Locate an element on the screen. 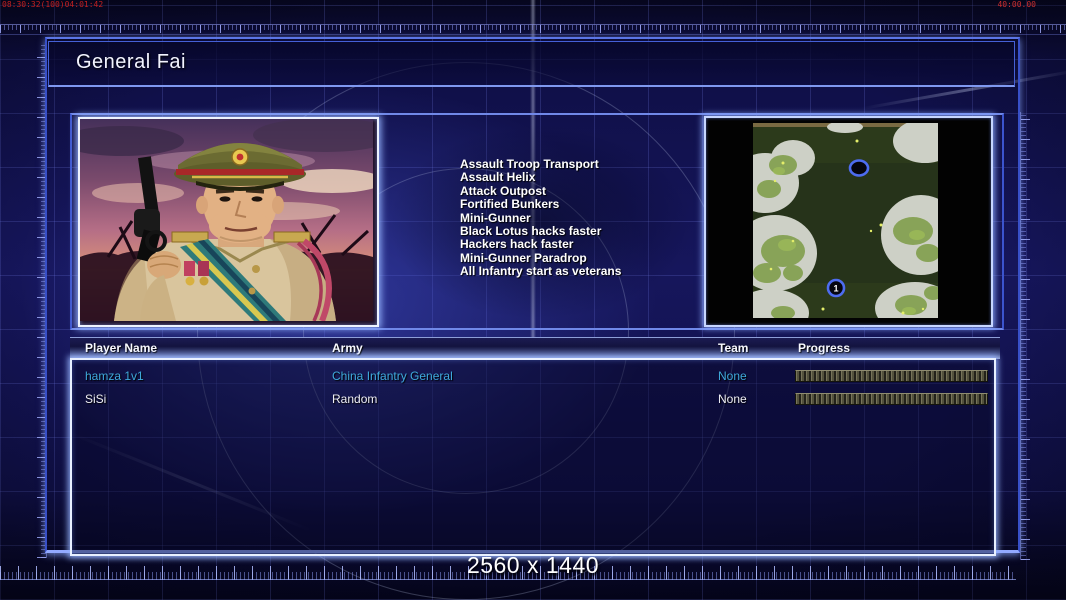 This screenshot has width=1066, height=600. player-army: China Infantry General is located at coordinates (392, 376).